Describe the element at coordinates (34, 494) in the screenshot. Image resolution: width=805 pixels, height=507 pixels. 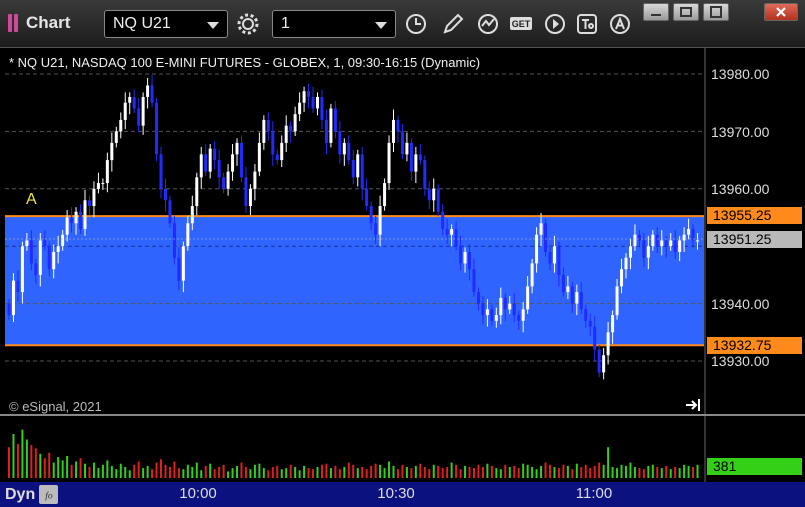
I see `dynamic-mode-button: Dyn fo` at that location.